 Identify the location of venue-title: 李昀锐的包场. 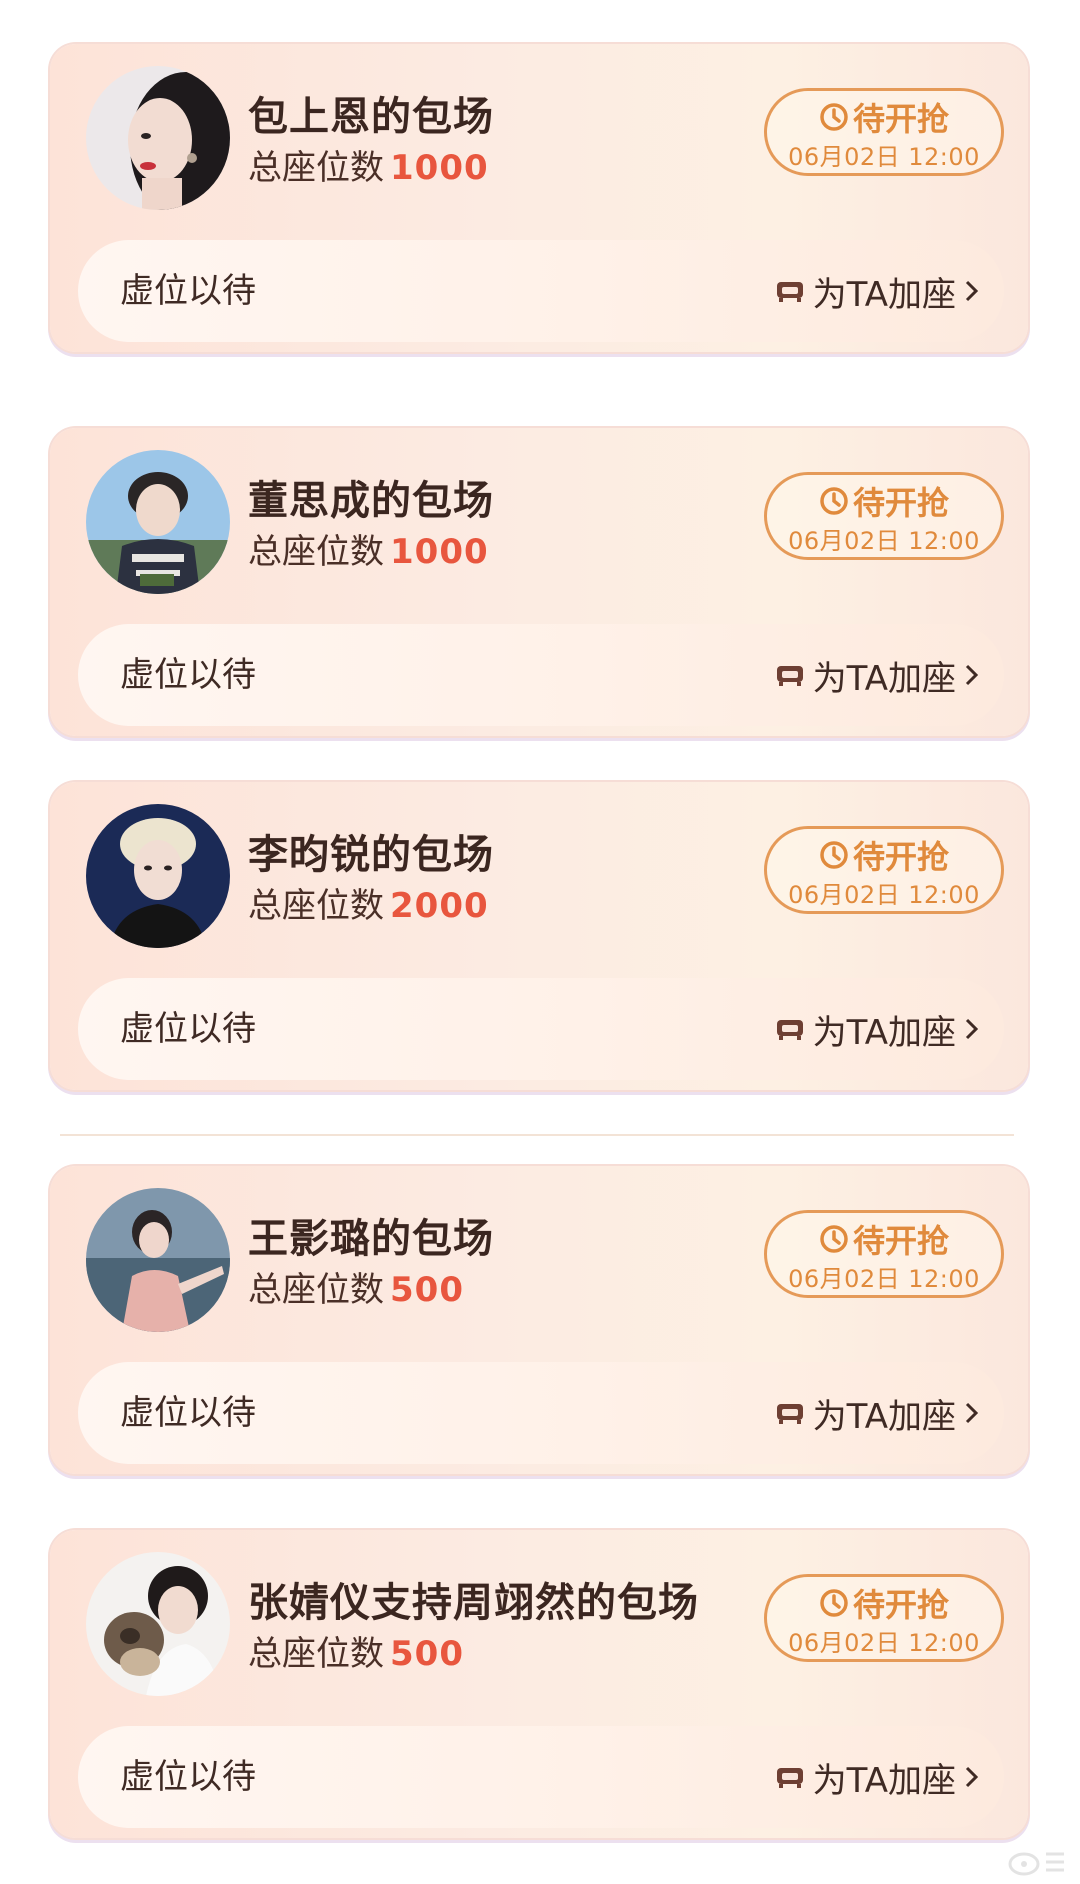
(371, 855).